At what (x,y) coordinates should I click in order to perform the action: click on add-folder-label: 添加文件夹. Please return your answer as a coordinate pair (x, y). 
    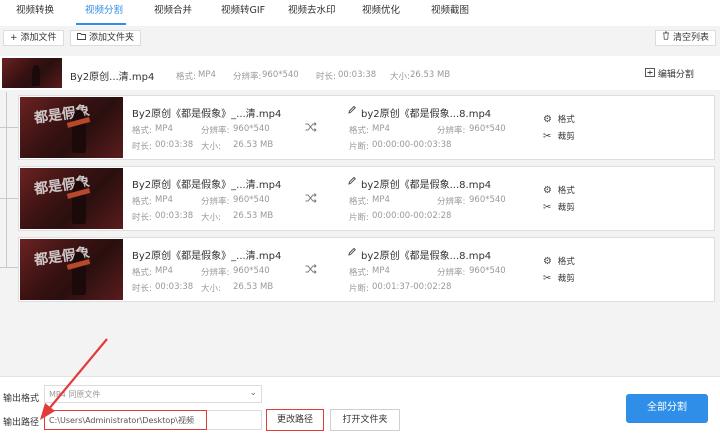
    Looking at the image, I should click on (112, 38).